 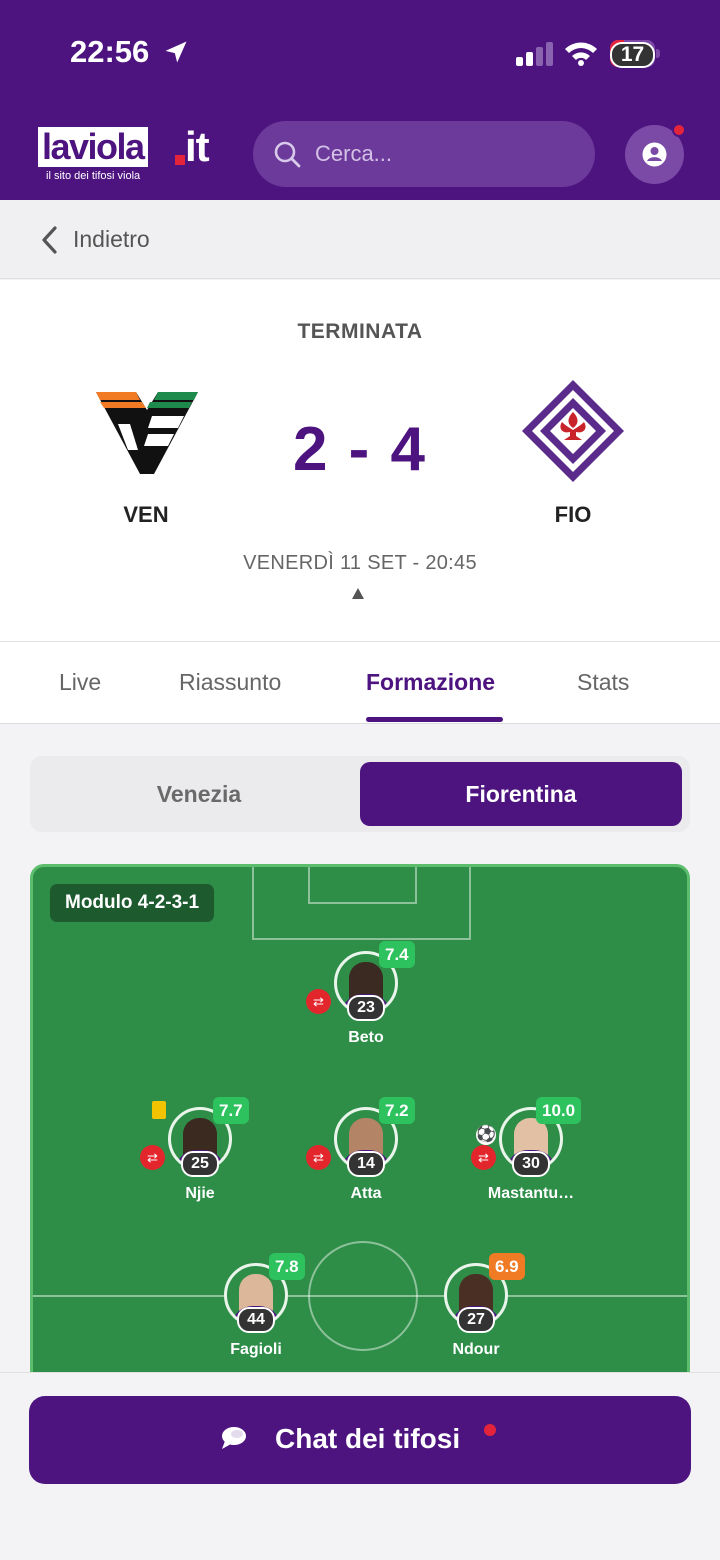 What do you see at coordinates (573, 431) in the screenshot?
I see `fiorentina-crest-icon` at bounding box center [573, 431].